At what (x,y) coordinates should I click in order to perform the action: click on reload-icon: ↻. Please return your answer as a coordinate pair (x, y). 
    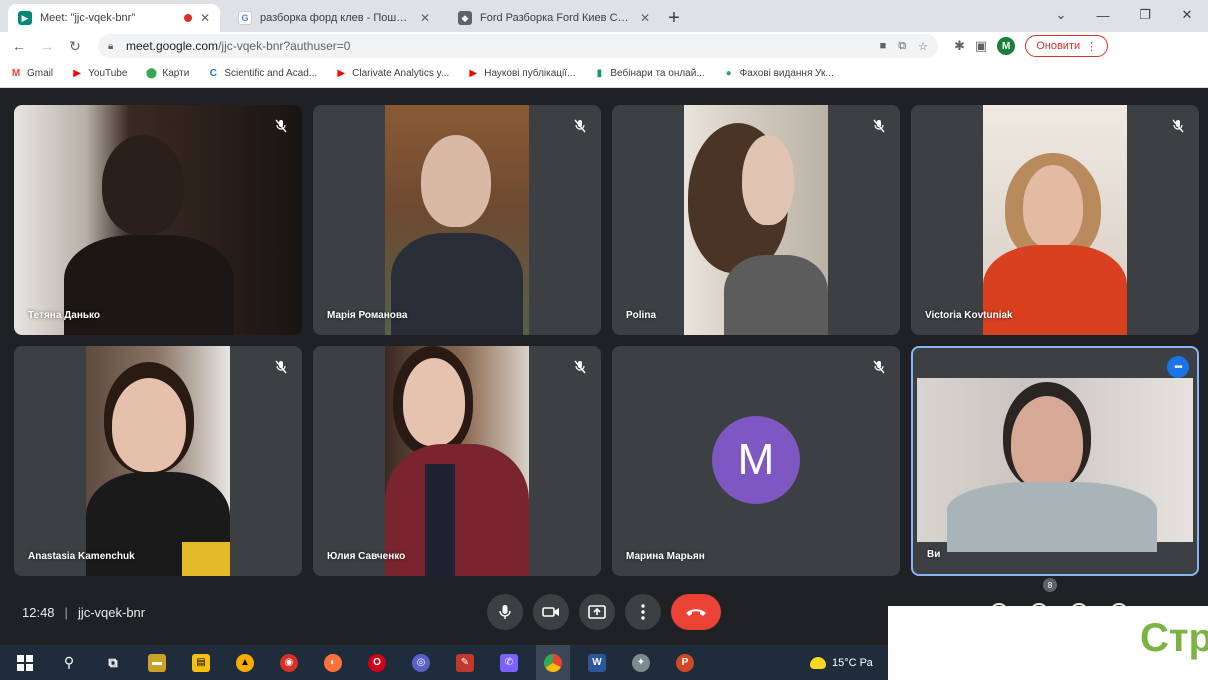
    Looking at the image, I should click on (75, 46).